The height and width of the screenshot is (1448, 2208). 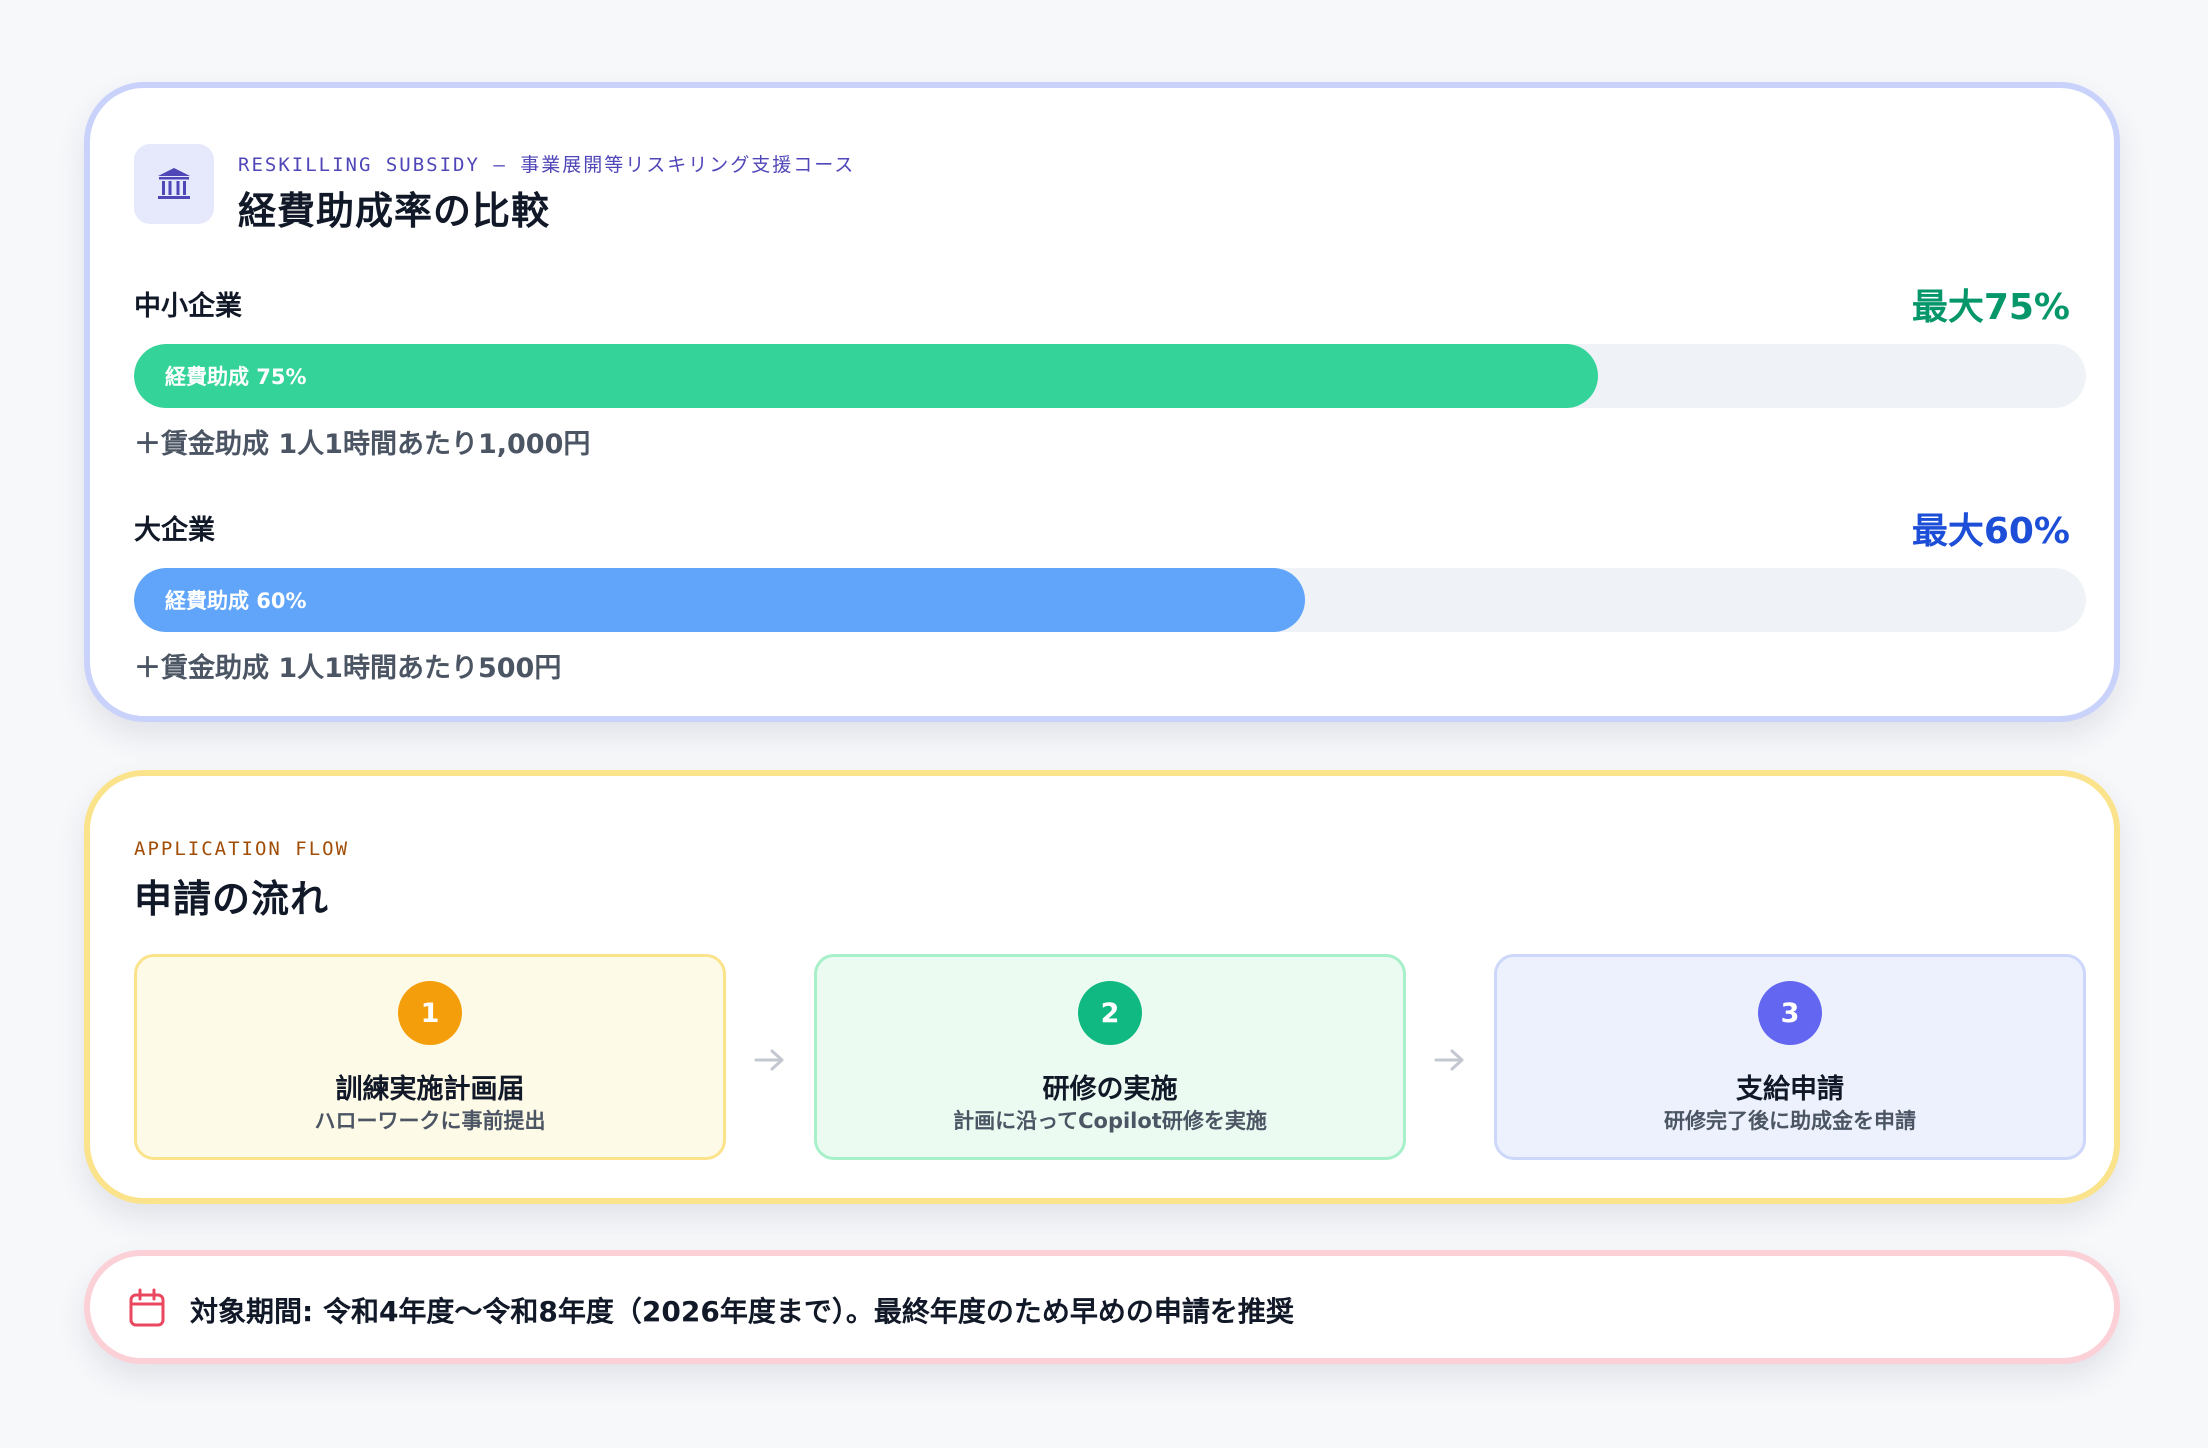 I want to click on large-company-rate-fill: 経費助成 60%, so click(x=720, y=600).